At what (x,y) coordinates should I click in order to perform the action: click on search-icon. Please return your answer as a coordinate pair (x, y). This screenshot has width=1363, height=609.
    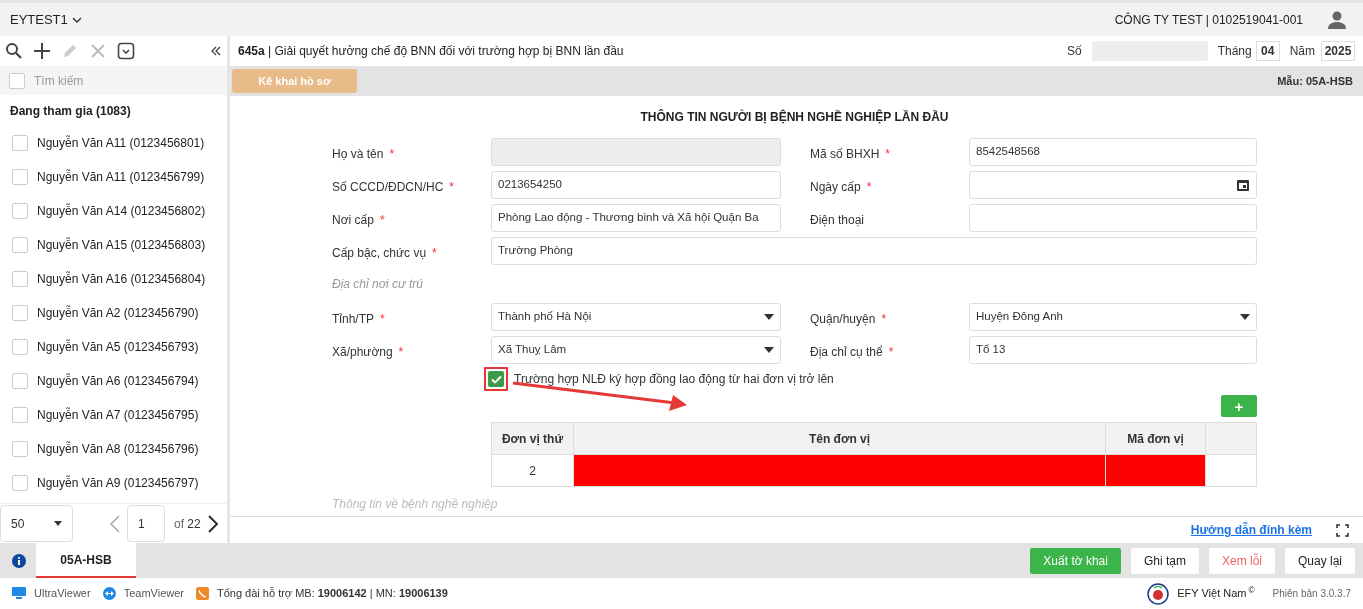
    Looking at the image, I should click on (14, 51).